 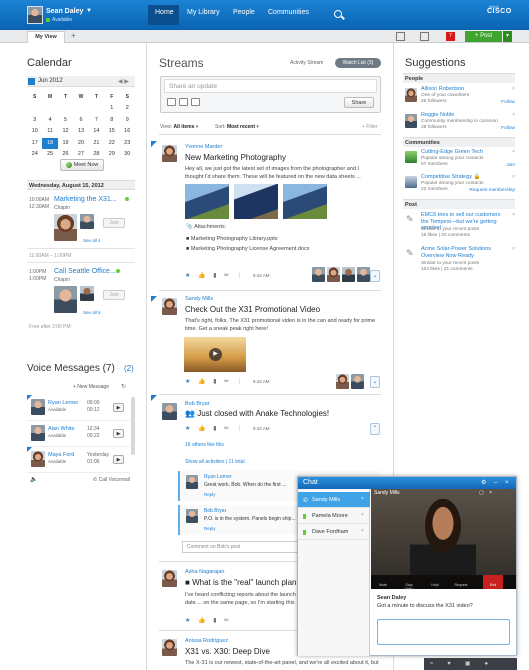 I want to click on new-message-button: + New Message, so click(x=91, y=387).